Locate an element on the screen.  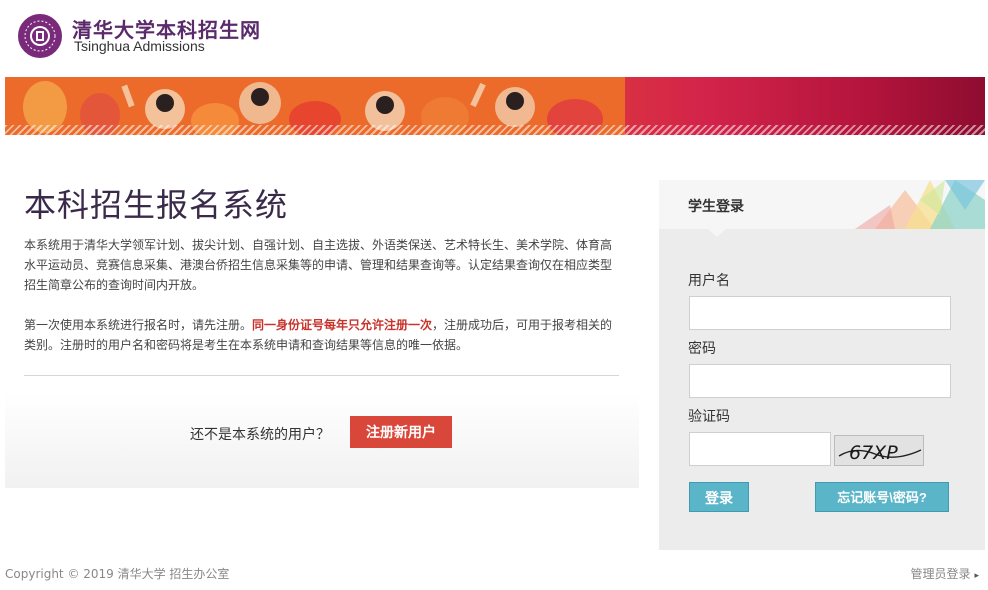
register-prompt: 还不是本系统的用户？ is located at coordinates (260, 435).